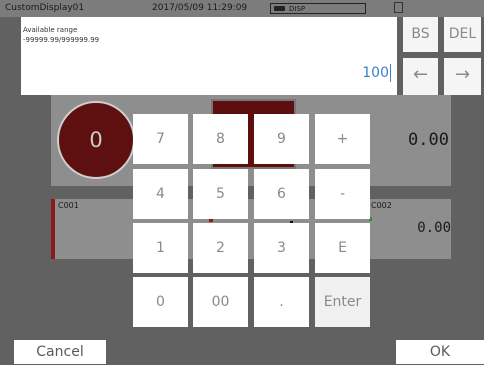 Image resolution: width=484 pixels, height=365 pixels. I want to click on key-e: E, so click(342, 248).